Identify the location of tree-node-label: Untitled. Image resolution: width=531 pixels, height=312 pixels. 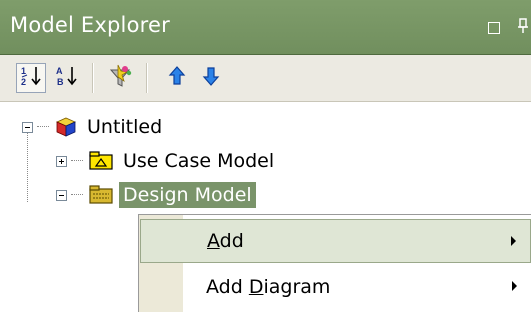
(125, 127).